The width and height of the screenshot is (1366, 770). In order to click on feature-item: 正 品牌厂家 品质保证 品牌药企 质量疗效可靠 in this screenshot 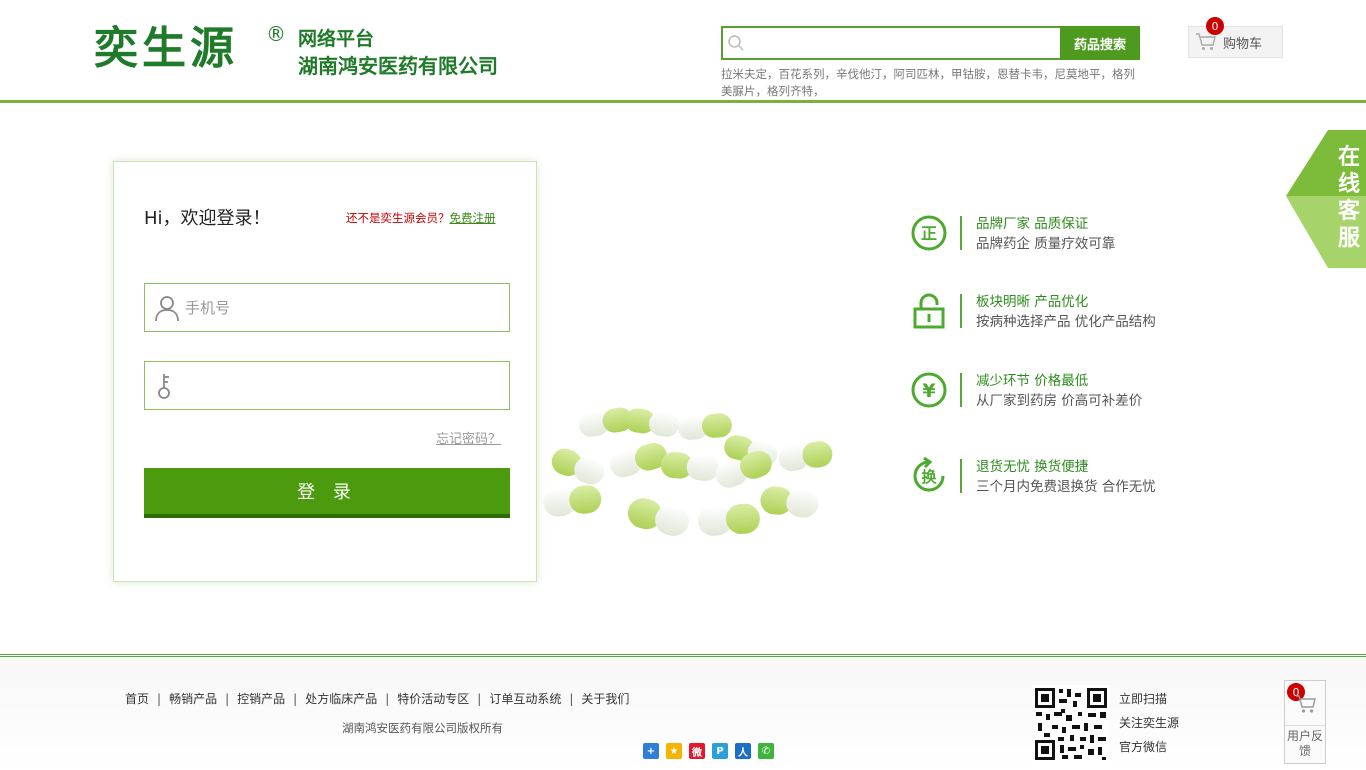, I will do `click(1060, 234)`.